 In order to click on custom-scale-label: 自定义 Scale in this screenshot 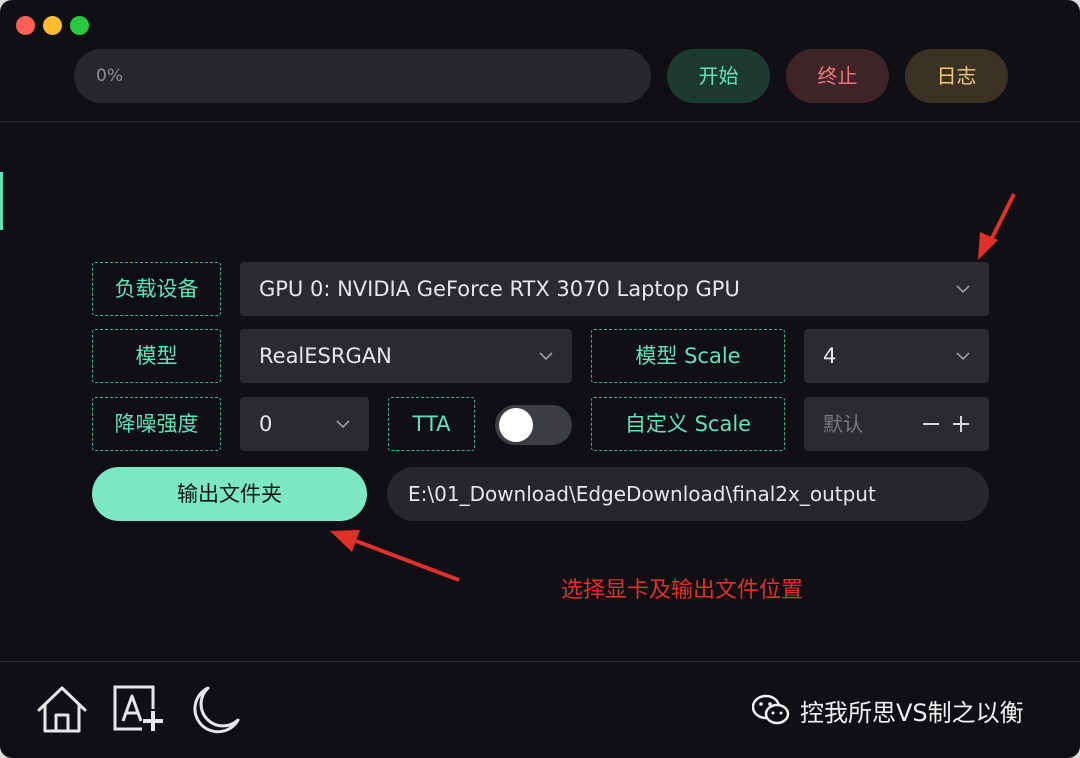, I will do `click(688, 424)`.